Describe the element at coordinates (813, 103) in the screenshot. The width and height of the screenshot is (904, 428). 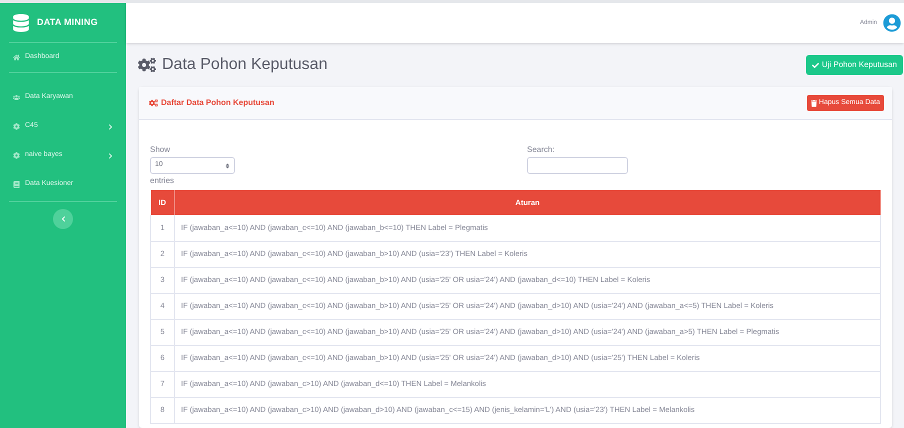
I see `trash-icon` at that location.